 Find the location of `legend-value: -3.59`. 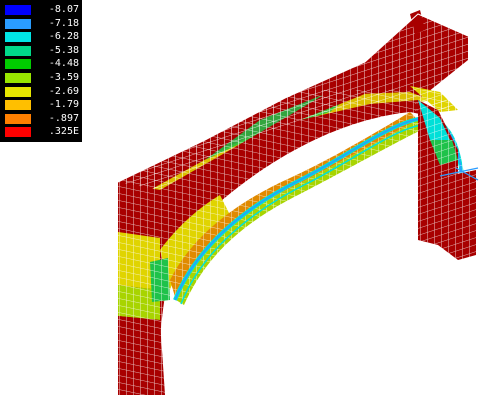

legend-value: -3.59 is located at coordinates (63, 77).